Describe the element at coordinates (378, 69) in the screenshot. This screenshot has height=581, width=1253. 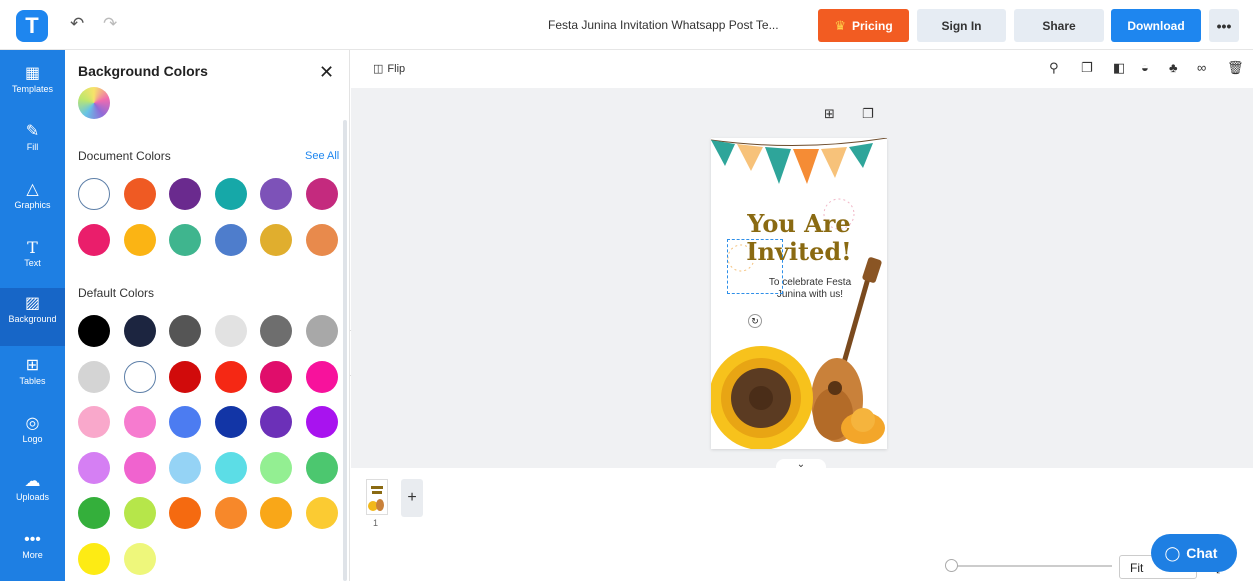
I see `flip-icon: ◫` at that location.